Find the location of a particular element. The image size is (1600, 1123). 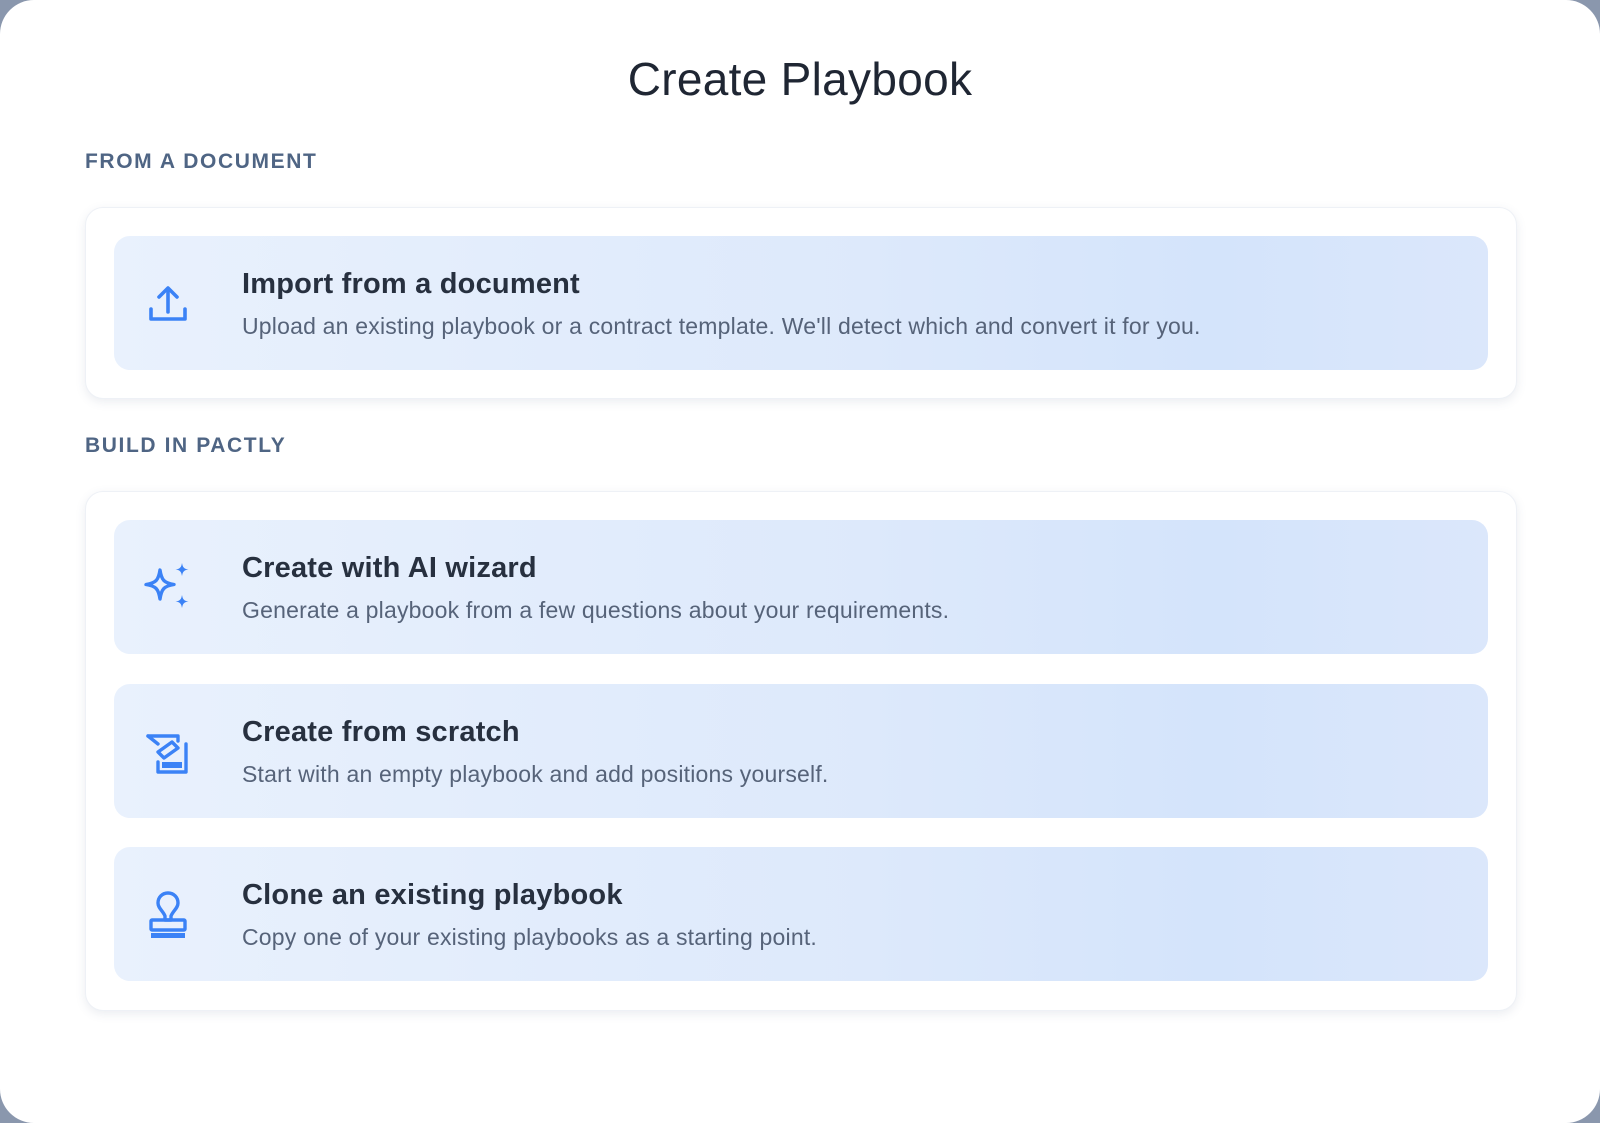

section-label-build-in-pactly: BUILD IN PACTLY is located at coordinates (186, 445).